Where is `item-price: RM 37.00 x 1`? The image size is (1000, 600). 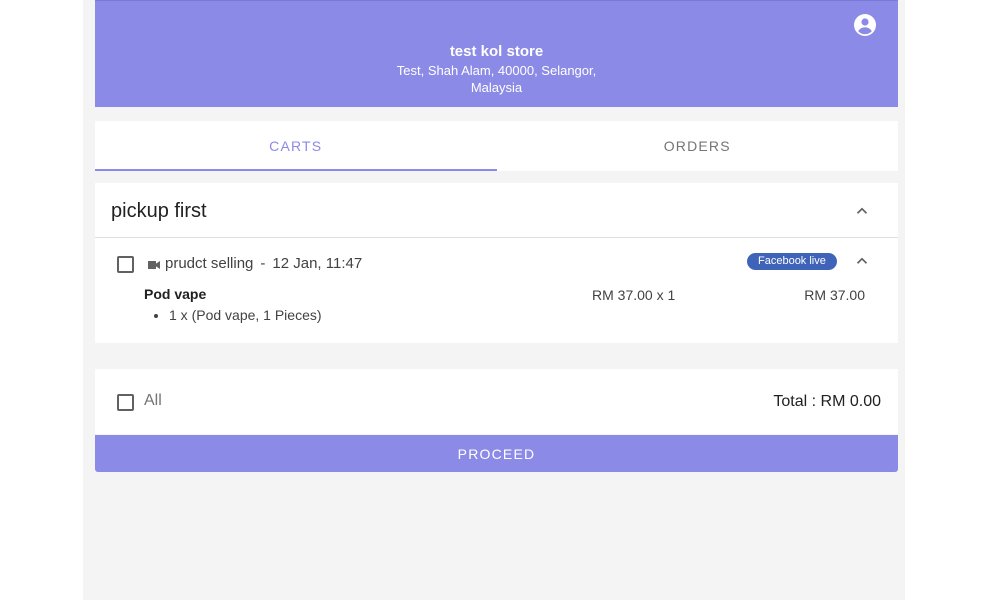 item-price: RM 37.00 x 1 is located at coordinates (634, 295).